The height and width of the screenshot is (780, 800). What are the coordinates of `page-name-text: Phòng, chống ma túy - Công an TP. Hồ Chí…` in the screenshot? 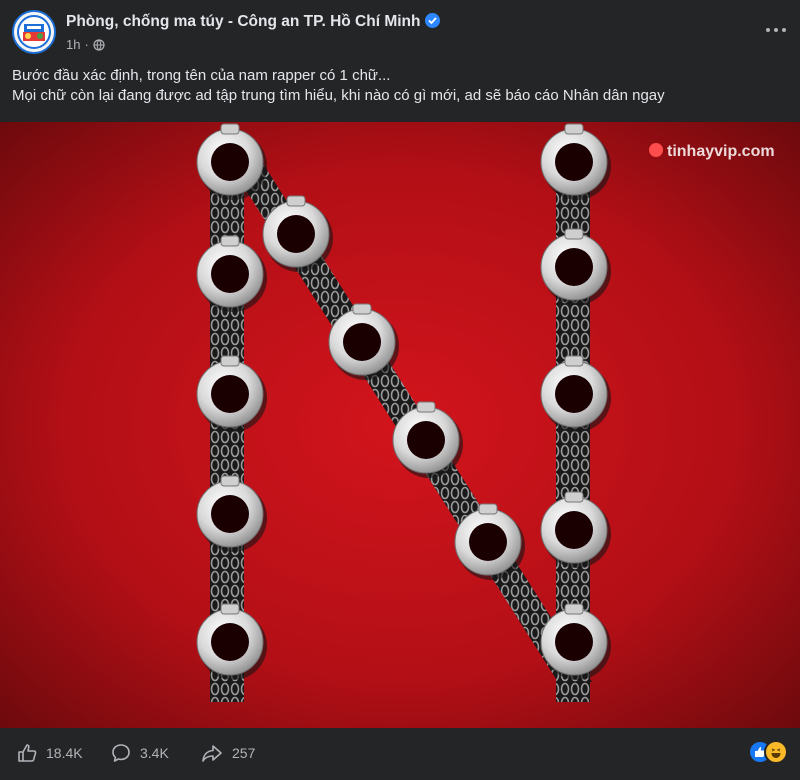 It's located at (243, 21).